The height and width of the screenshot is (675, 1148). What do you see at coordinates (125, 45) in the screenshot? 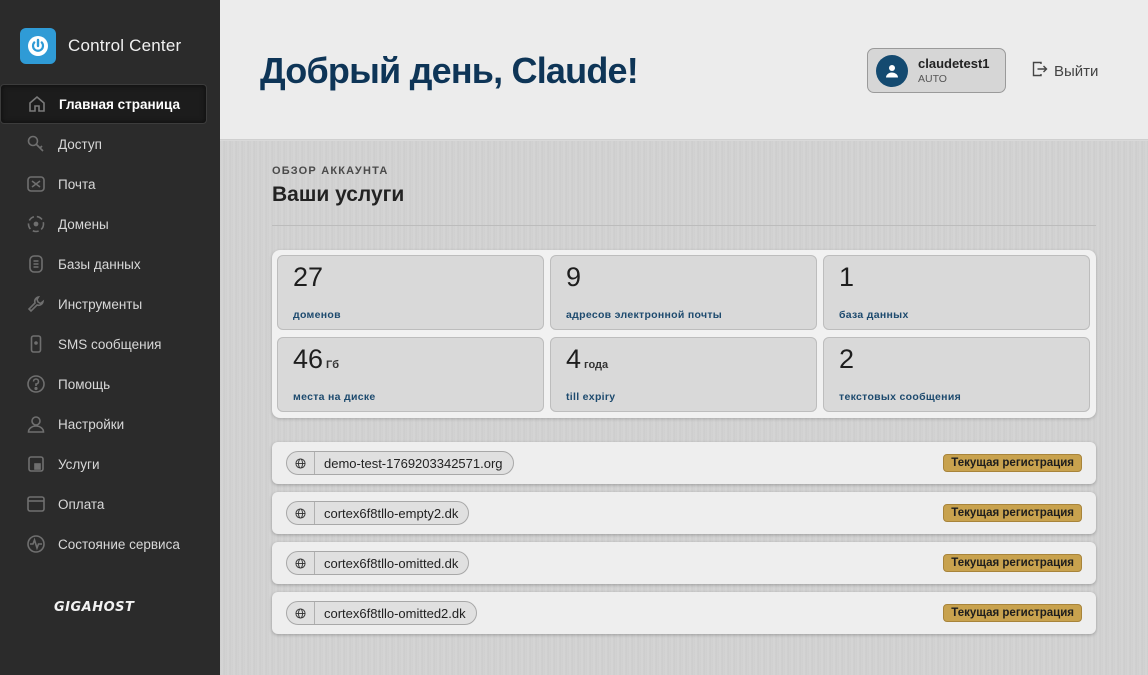
I see `app-title: Control Center` at bounding box center [125, 45].